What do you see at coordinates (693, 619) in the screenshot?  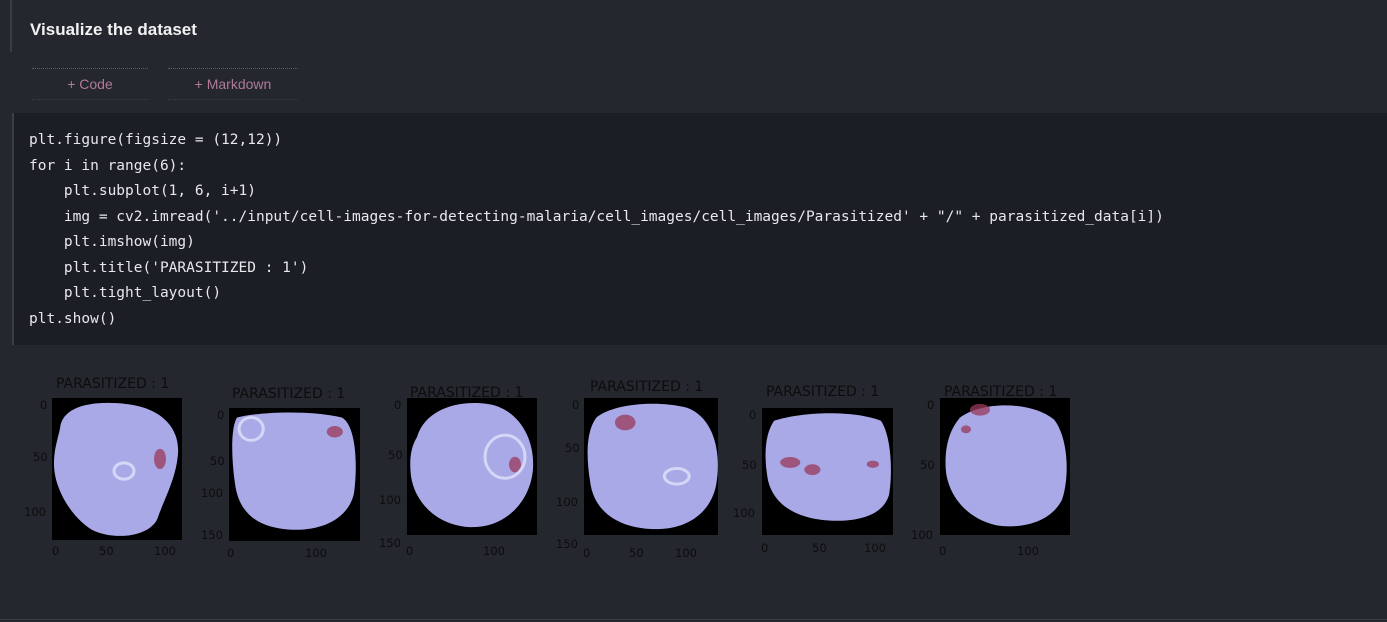 I see `cell-divider` at bounding box center [693, 619].